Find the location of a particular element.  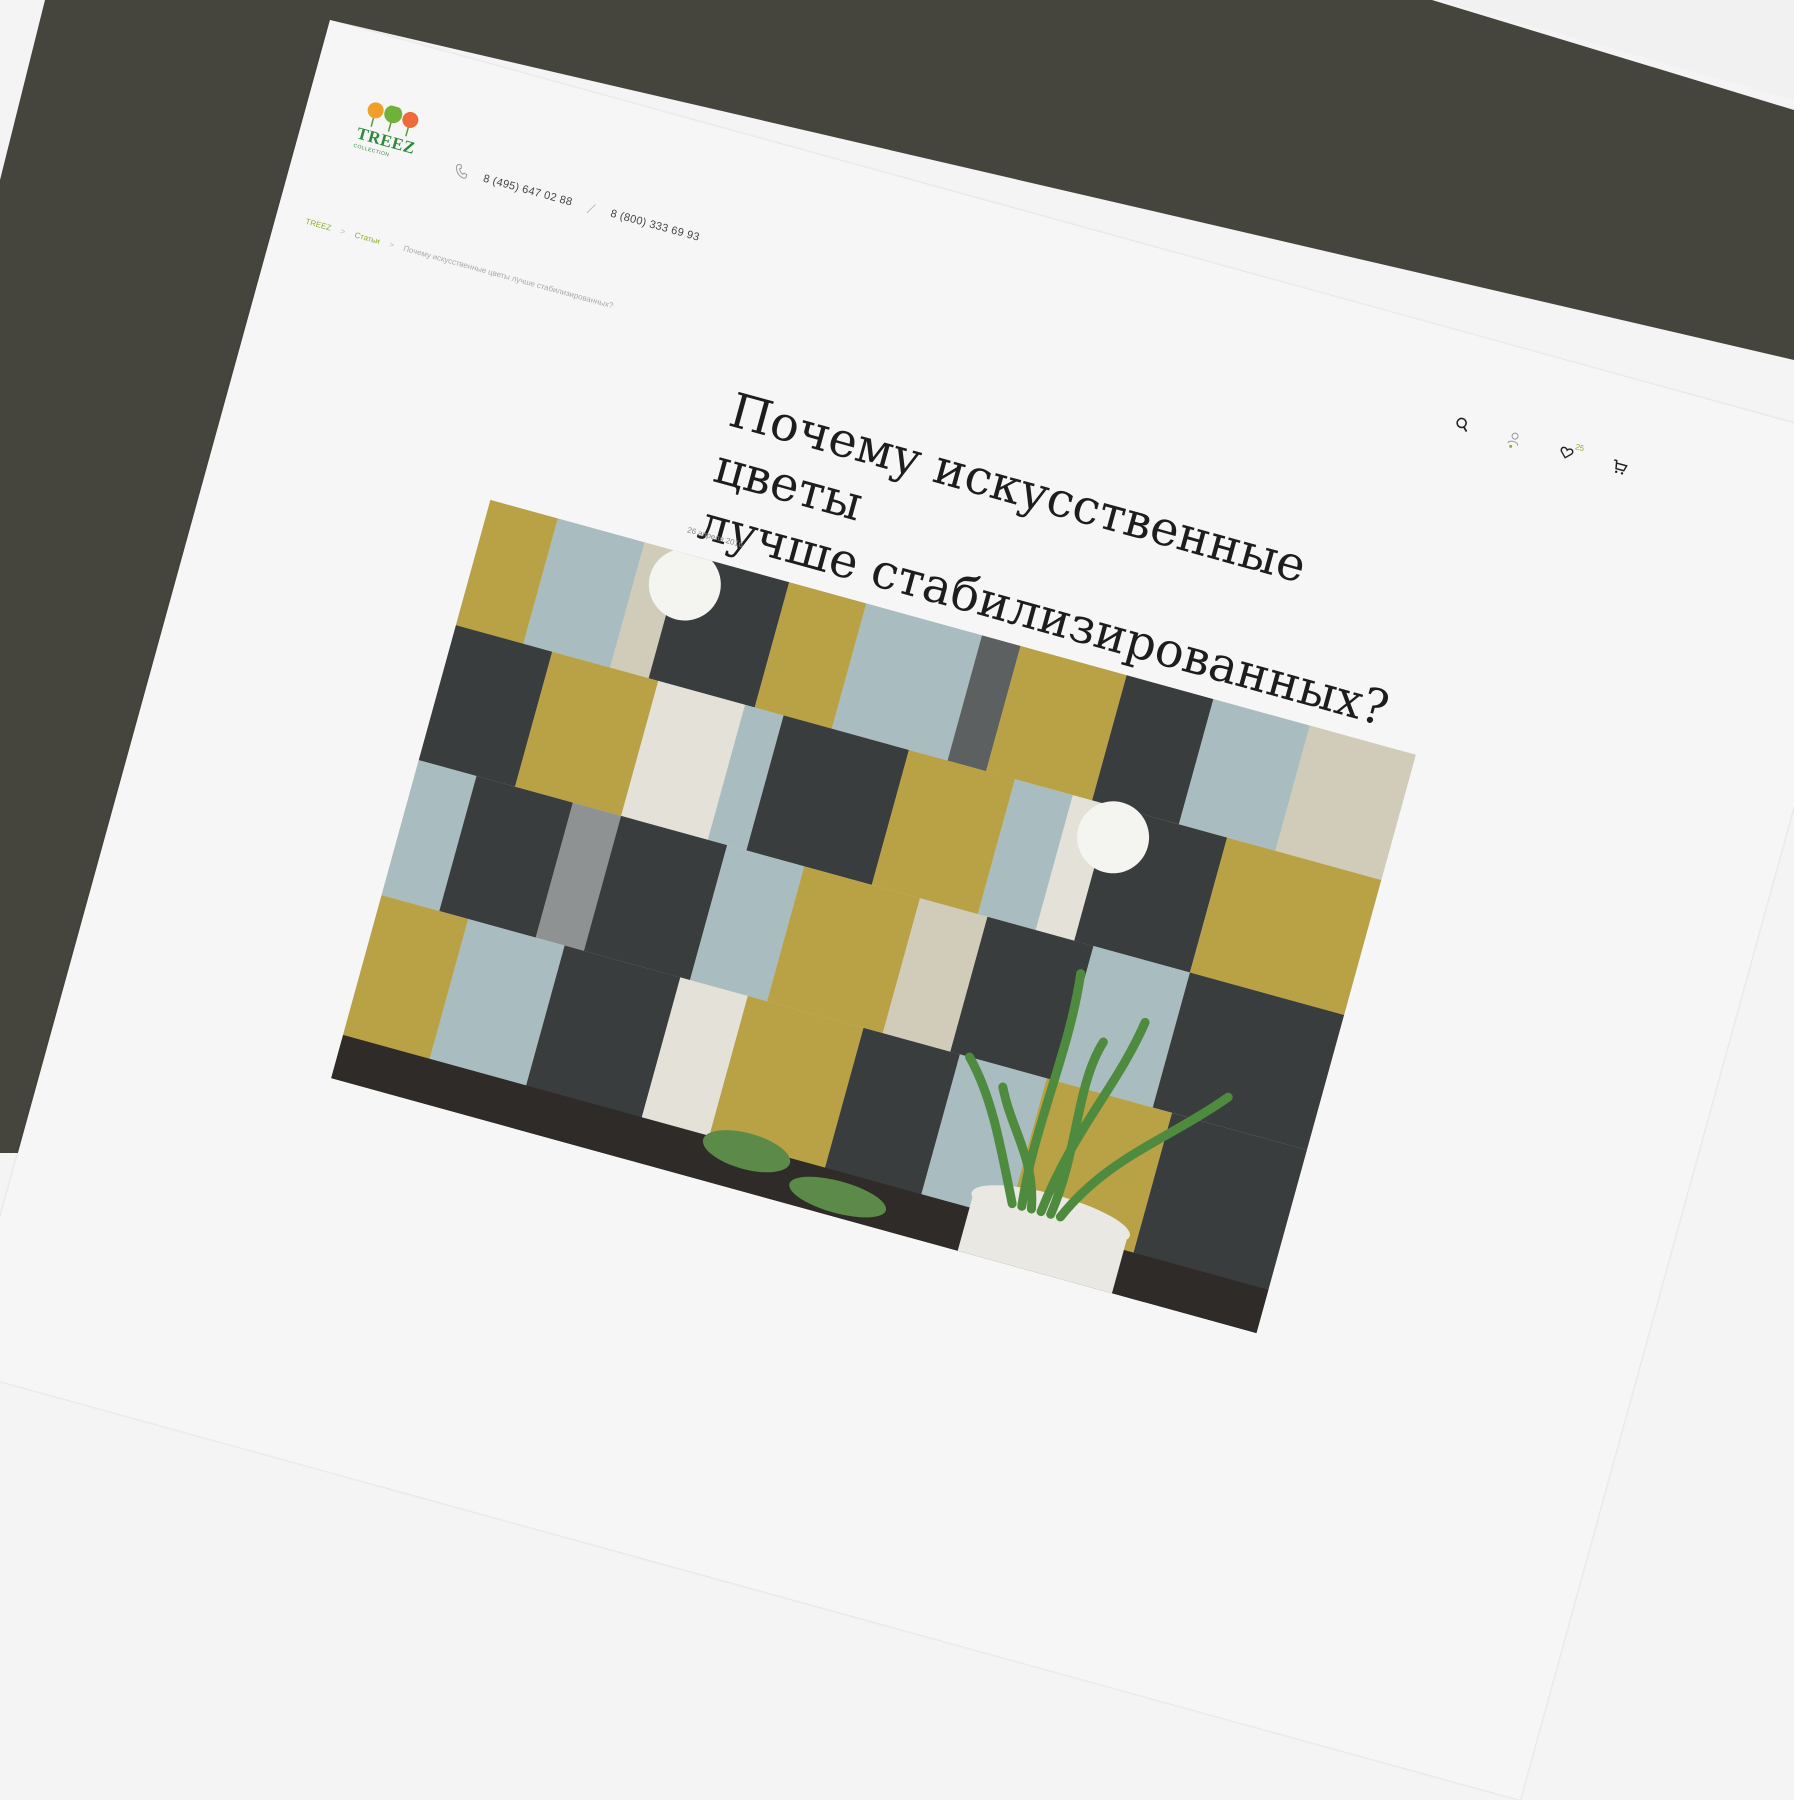

header-phones: 8 (495) 647 02 88 8 (800) 333 69 93 is located at coordinates (576, 204).